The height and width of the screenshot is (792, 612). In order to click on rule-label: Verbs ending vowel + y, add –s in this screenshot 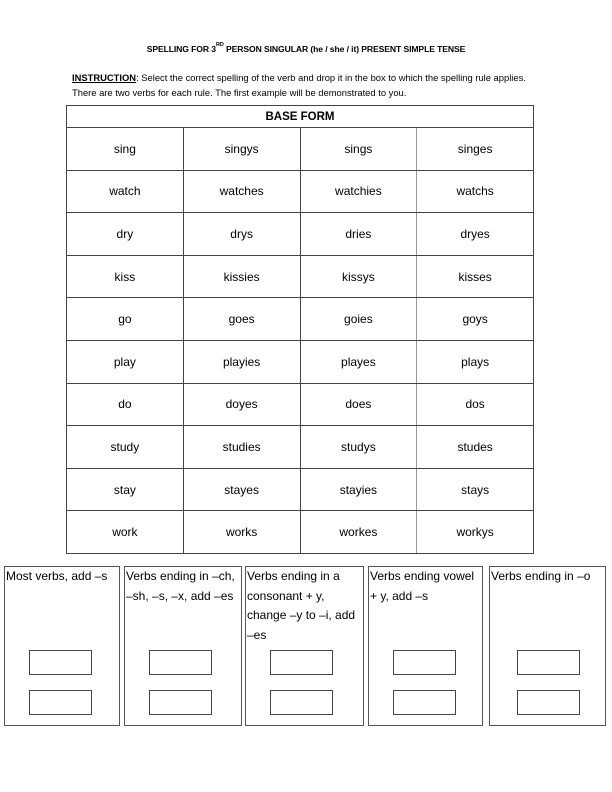, I will do `click(422, 586)`.